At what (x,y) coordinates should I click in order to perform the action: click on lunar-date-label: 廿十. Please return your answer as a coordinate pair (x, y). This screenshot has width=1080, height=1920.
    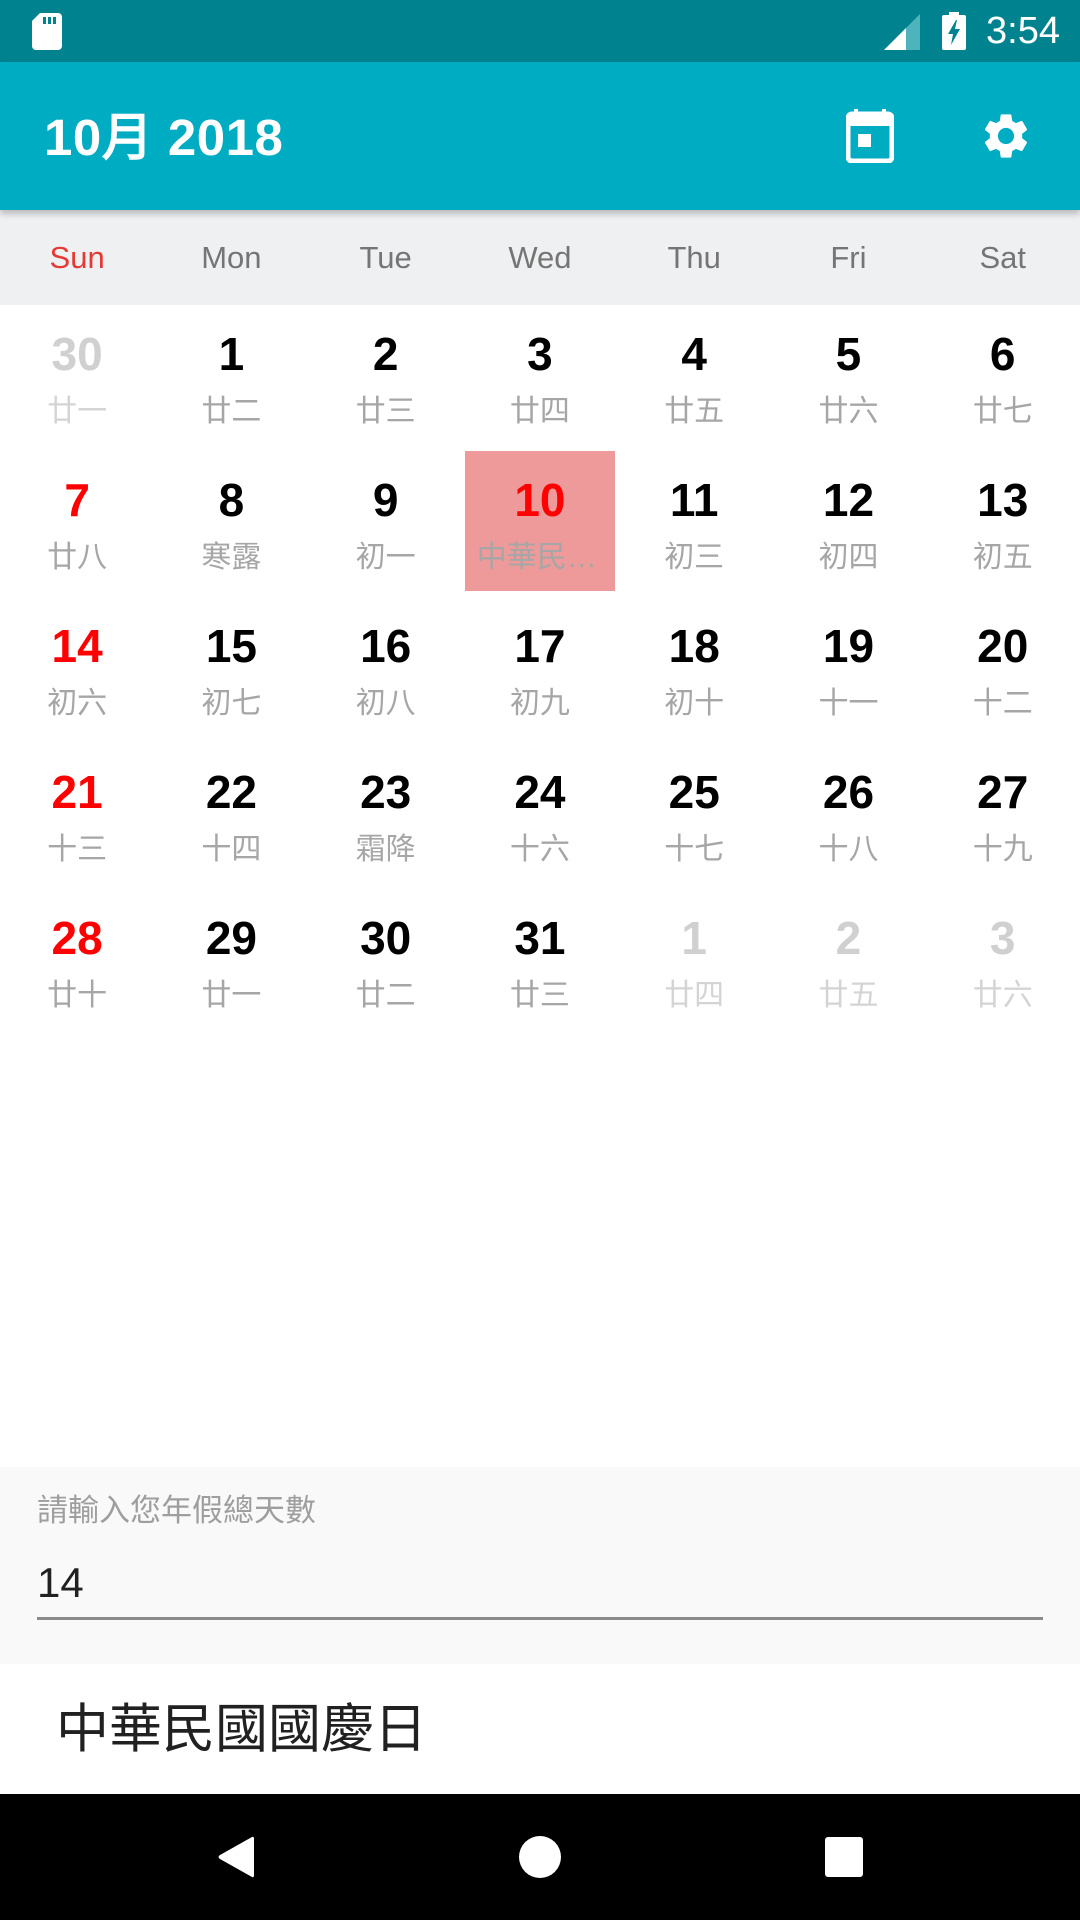
    Looking at the image, I should click on (77, 995).